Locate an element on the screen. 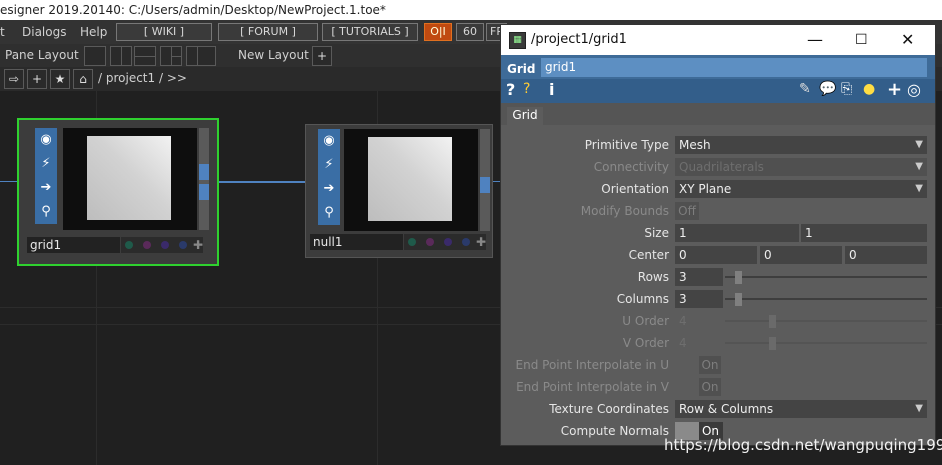  param-label: Texture Coordinates is located at coordinates (609, 409).